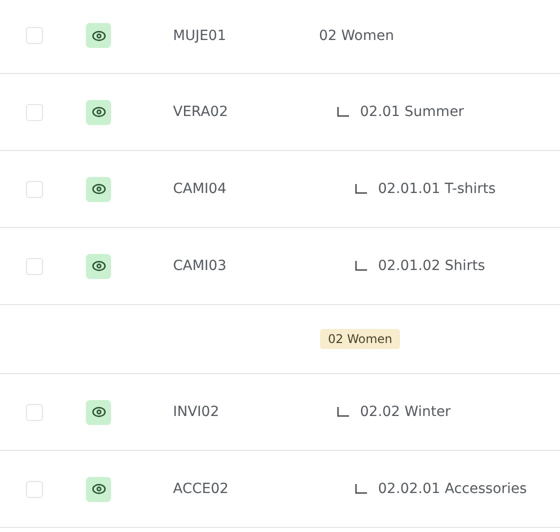 The image size is (560, 532). I want to click on category-name: 02 Women, so click(356, 36).